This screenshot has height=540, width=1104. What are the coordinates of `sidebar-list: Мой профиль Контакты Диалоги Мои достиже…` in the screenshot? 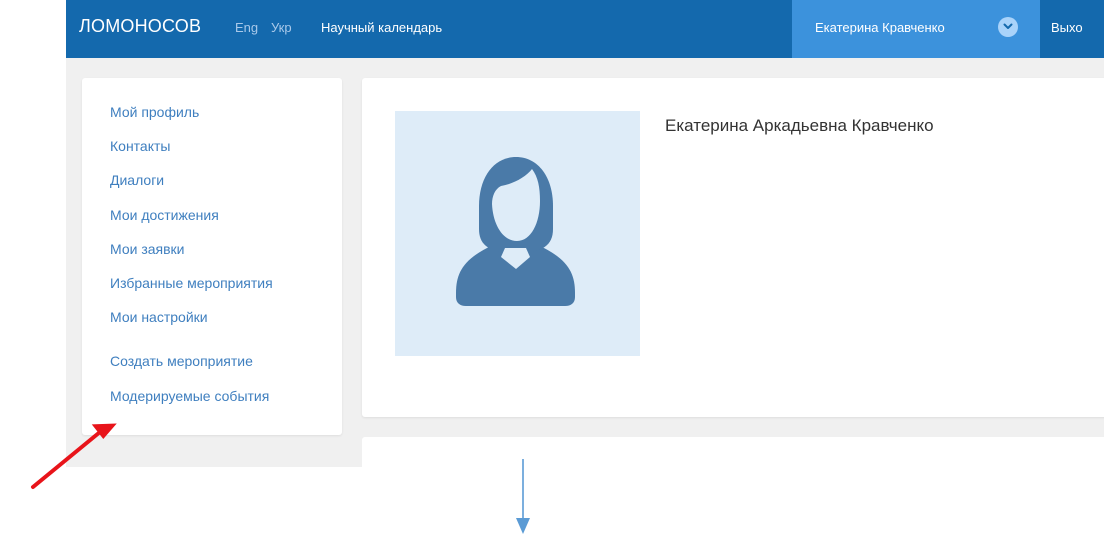 It's located at (191, 263).